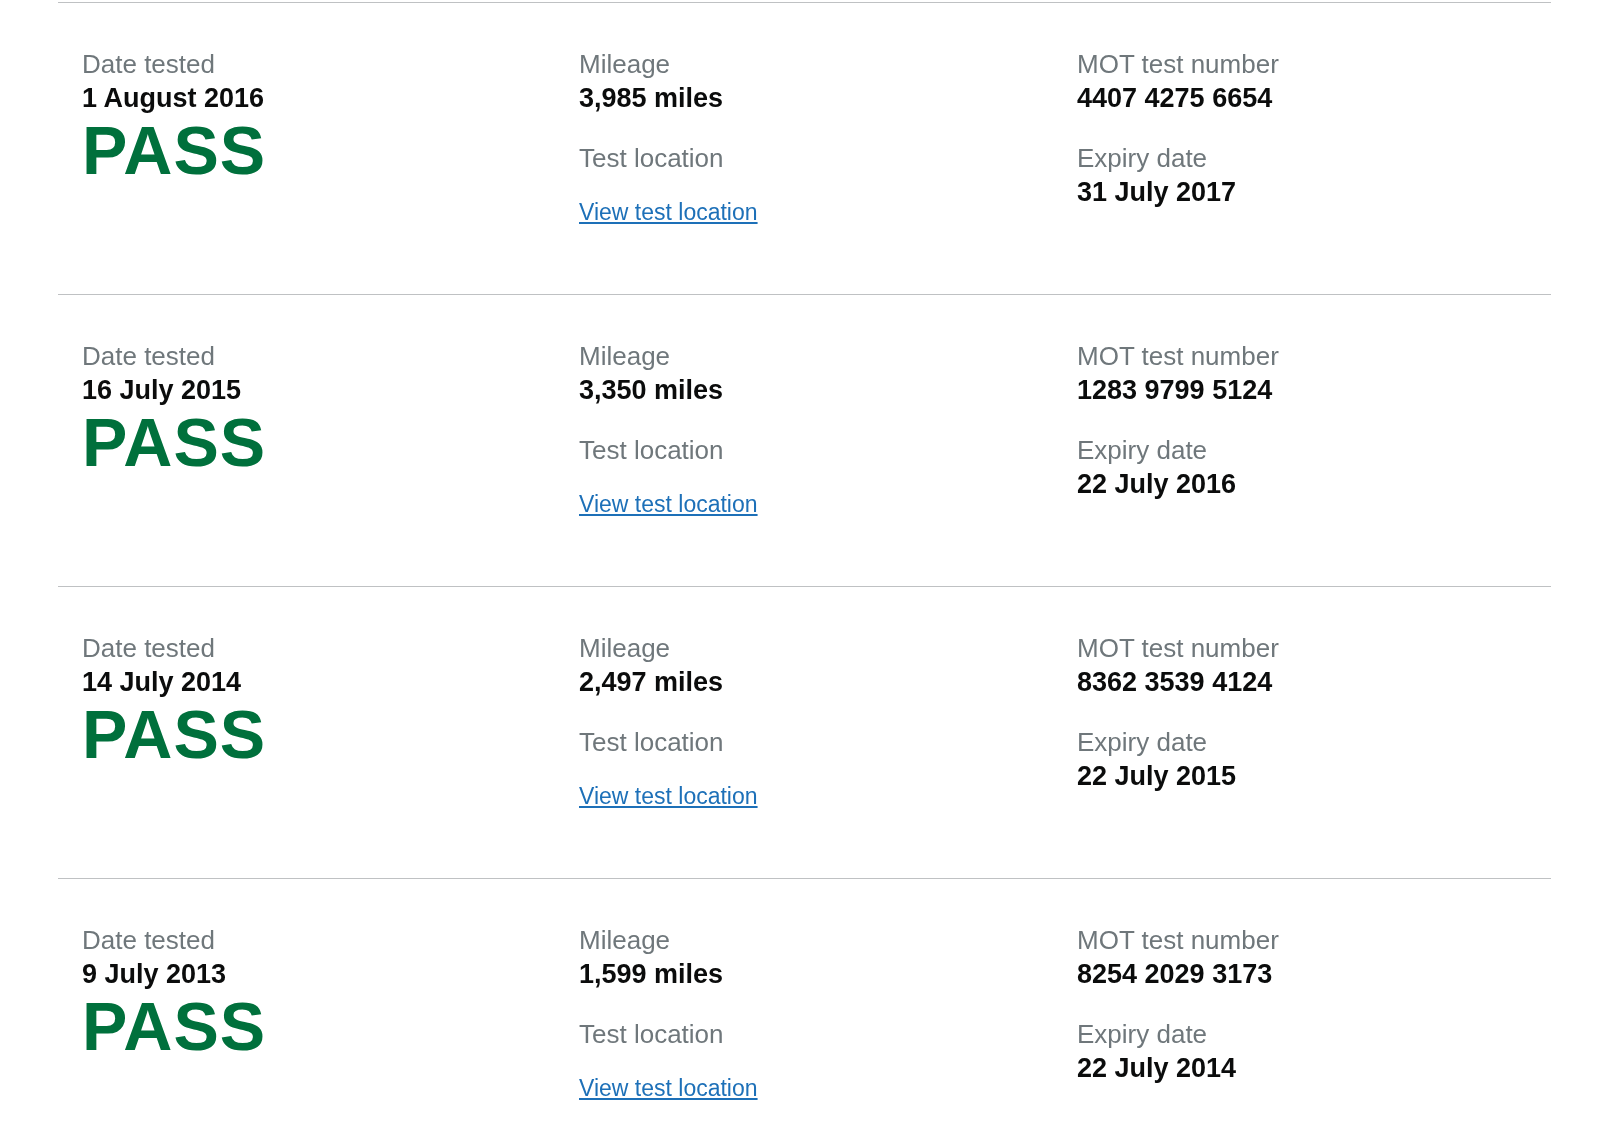 The image size is (1600, 1131). Describe the element at coordinates (651, 682) in the screenshot. I see `field-value: 2,497 miles` at that location.